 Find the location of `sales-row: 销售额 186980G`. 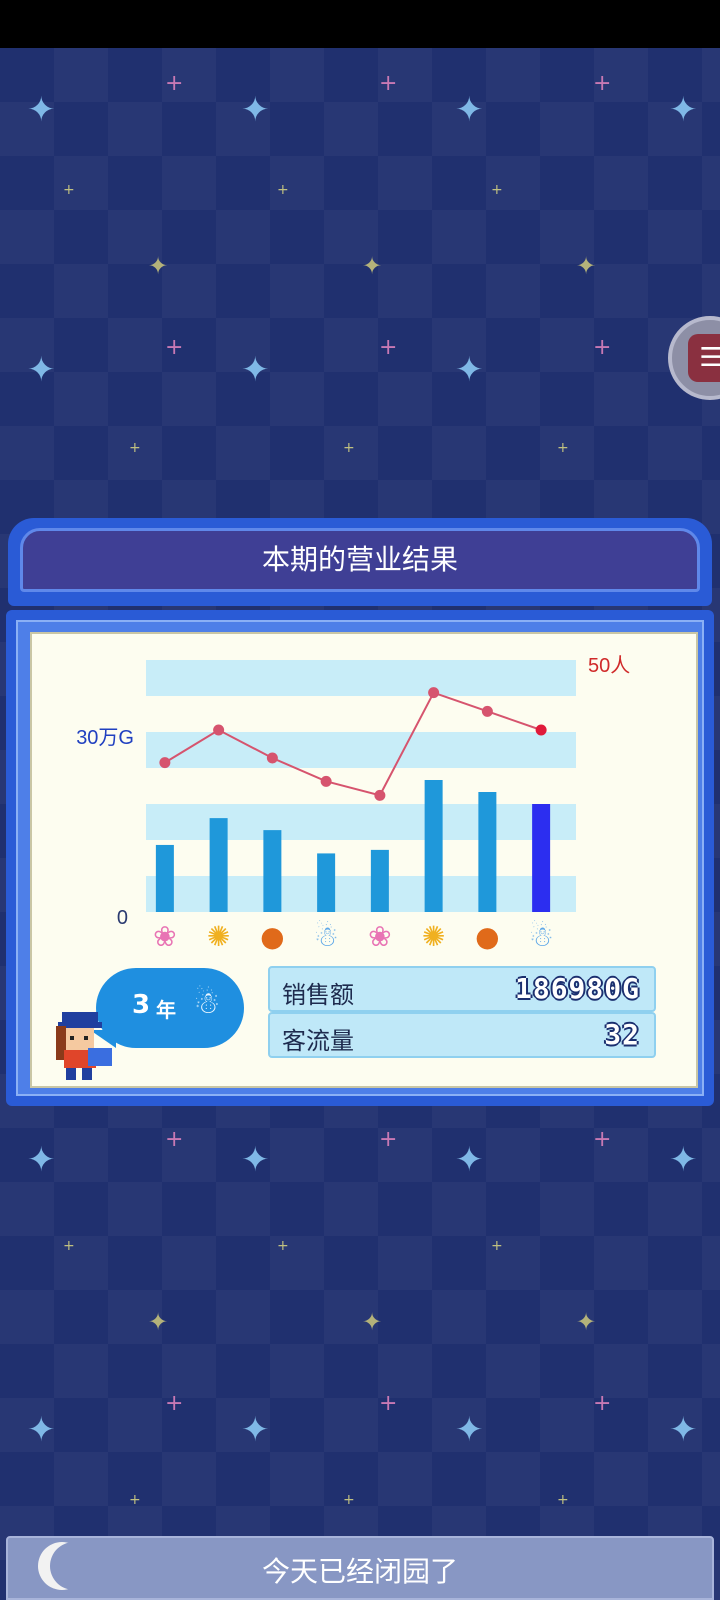

sales-row: 销售额 186980G is located at coordinates (462, 989).